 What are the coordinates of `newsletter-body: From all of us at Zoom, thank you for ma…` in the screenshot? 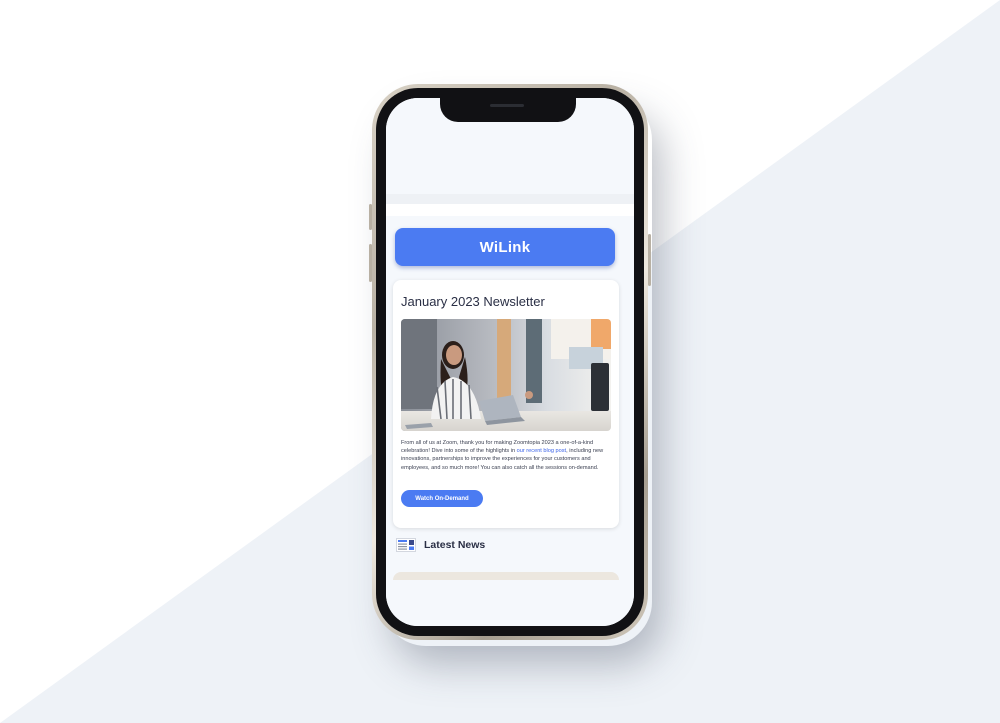 It's located at (507, 455).